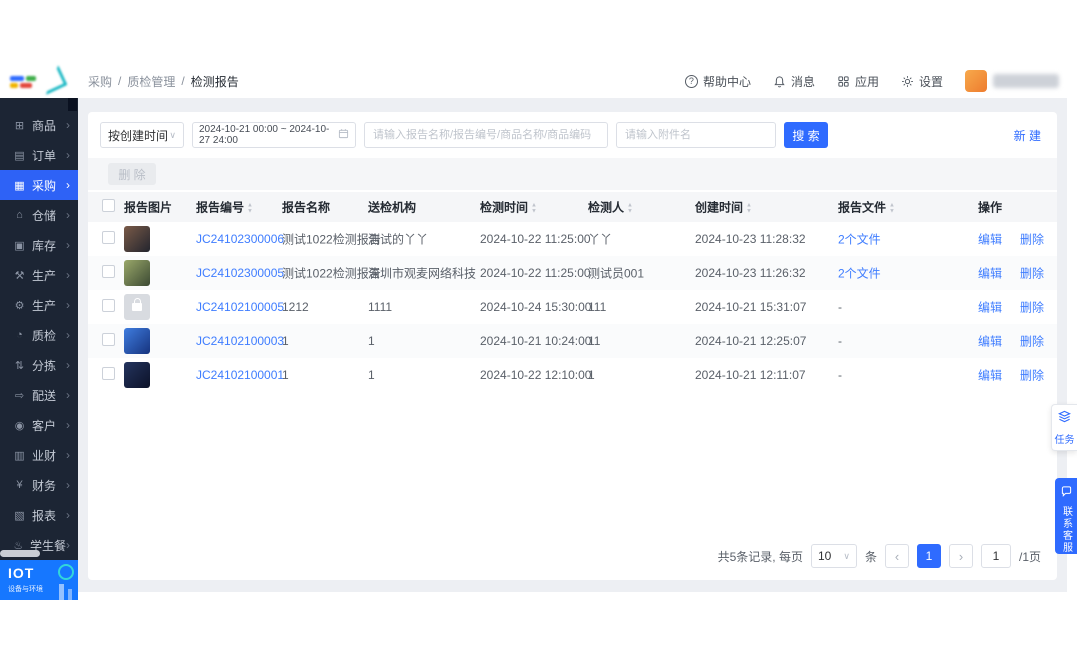  I want to click on sidebar-item-label: 质检, so click(44, 335).